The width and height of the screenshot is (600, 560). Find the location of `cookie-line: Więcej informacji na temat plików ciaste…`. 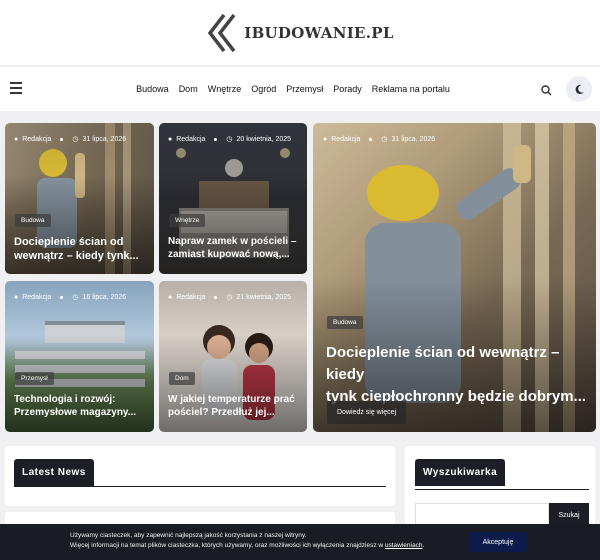

cookie-line: Więcej informacji na temat plików ciaste… is located at coordinates (247, 546).